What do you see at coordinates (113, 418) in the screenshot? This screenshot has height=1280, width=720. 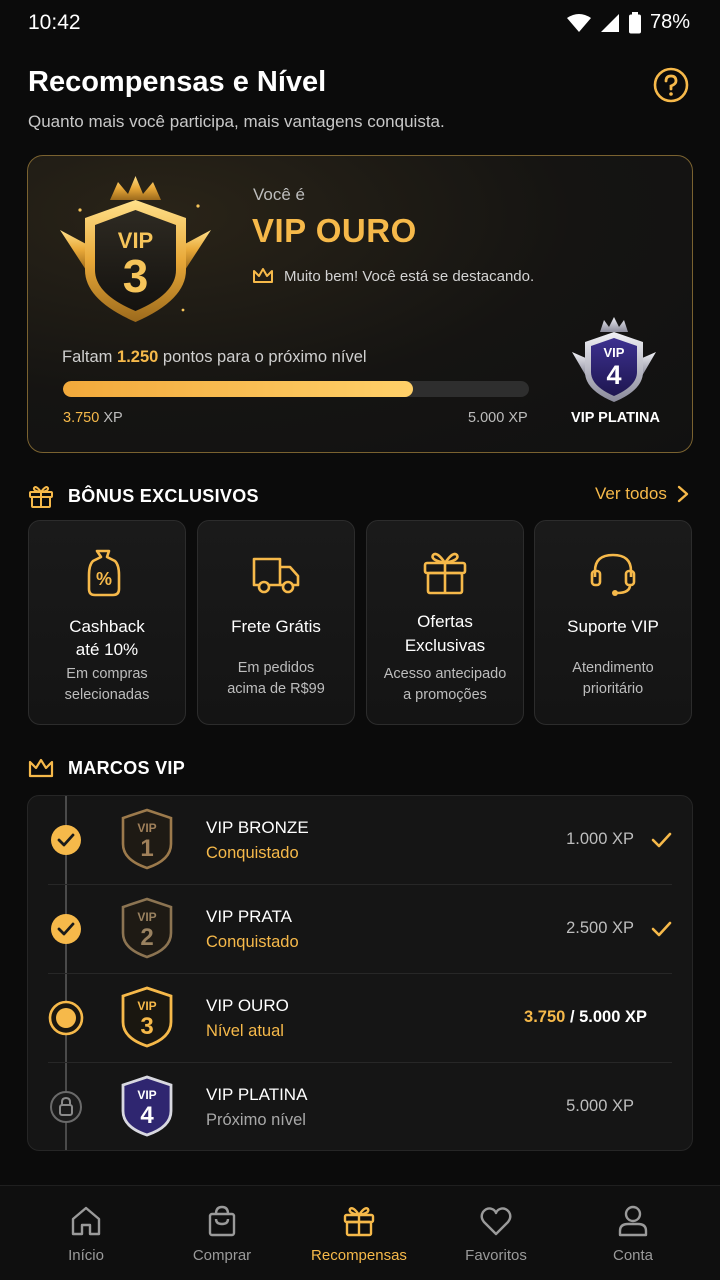 I see `xp-current-unit: XP` at bounding box center [113, 418].